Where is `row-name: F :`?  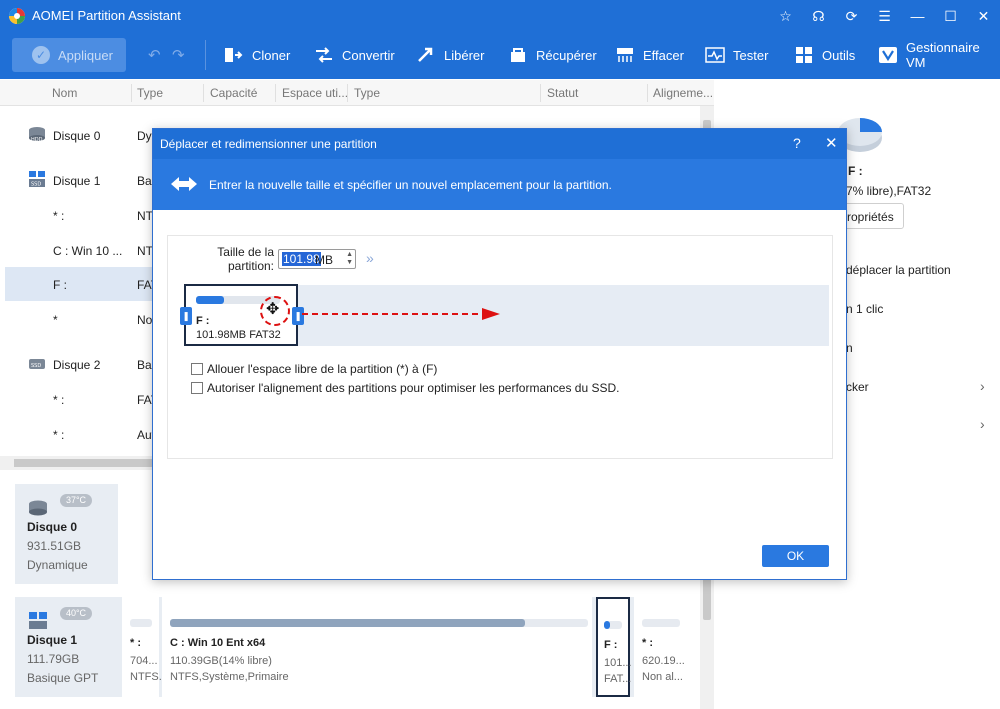 row-name: F : is located at coordinates (60, 285).